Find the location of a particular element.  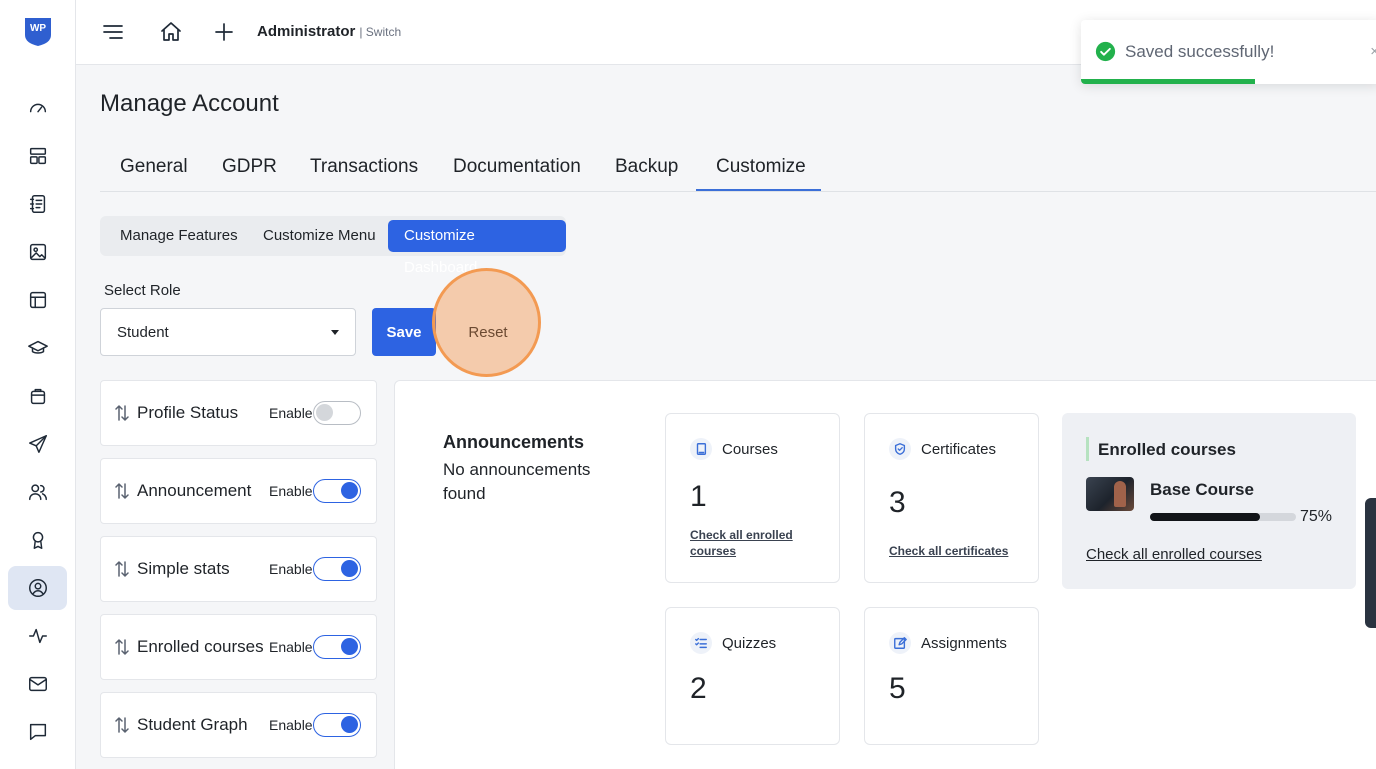

subtab-customize-dashboard: Customize Dashboard is located at coordinates (477, 248).